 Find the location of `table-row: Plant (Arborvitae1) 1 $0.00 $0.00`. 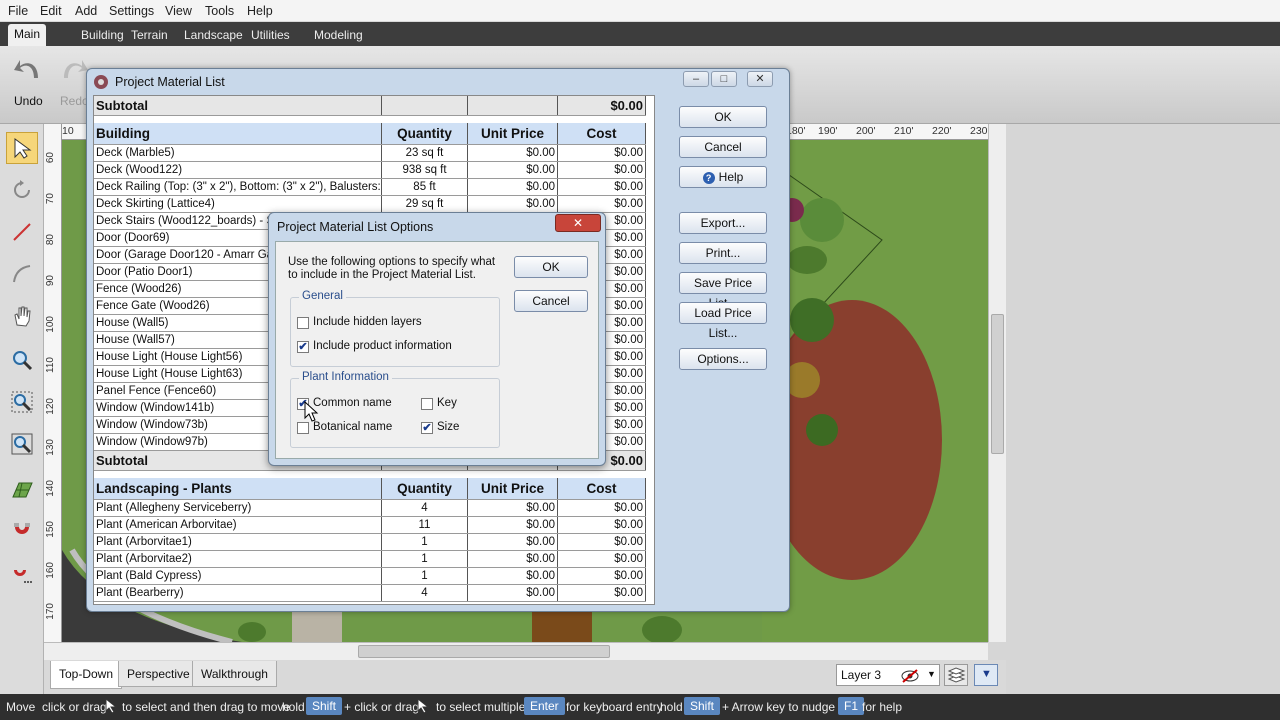

table-row: Plant (Arborvitae1) 1 $0.00 $0.00 is located at coordinates (370, 542).